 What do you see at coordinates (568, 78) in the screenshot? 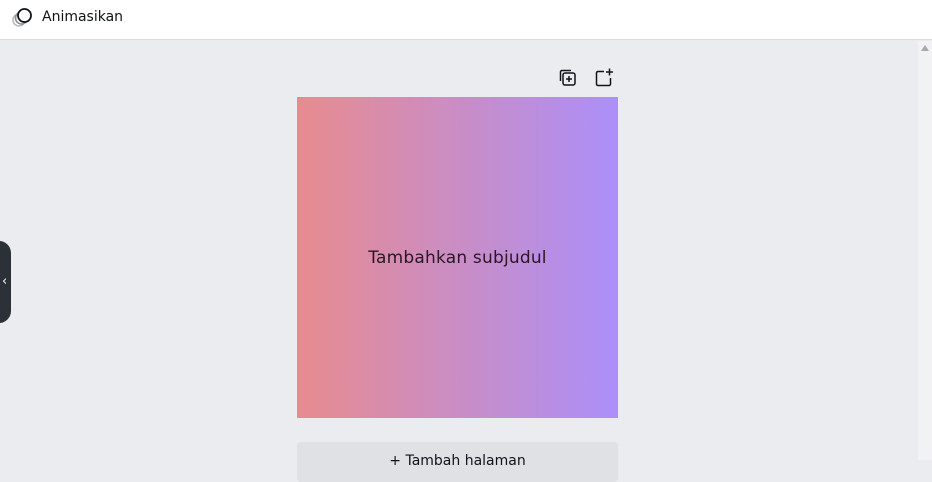
I see `duplicate-page-icon` at bounding box center [568, 78].